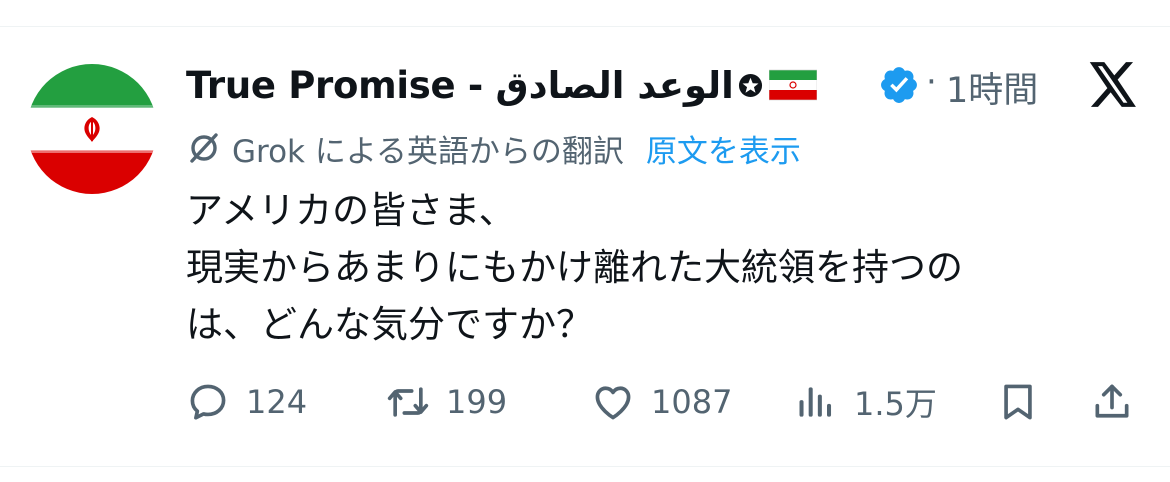  What do you see at coordinates (204, 148) in the screenshot?
I see `grok-icon` at bounding box center [204, 148].